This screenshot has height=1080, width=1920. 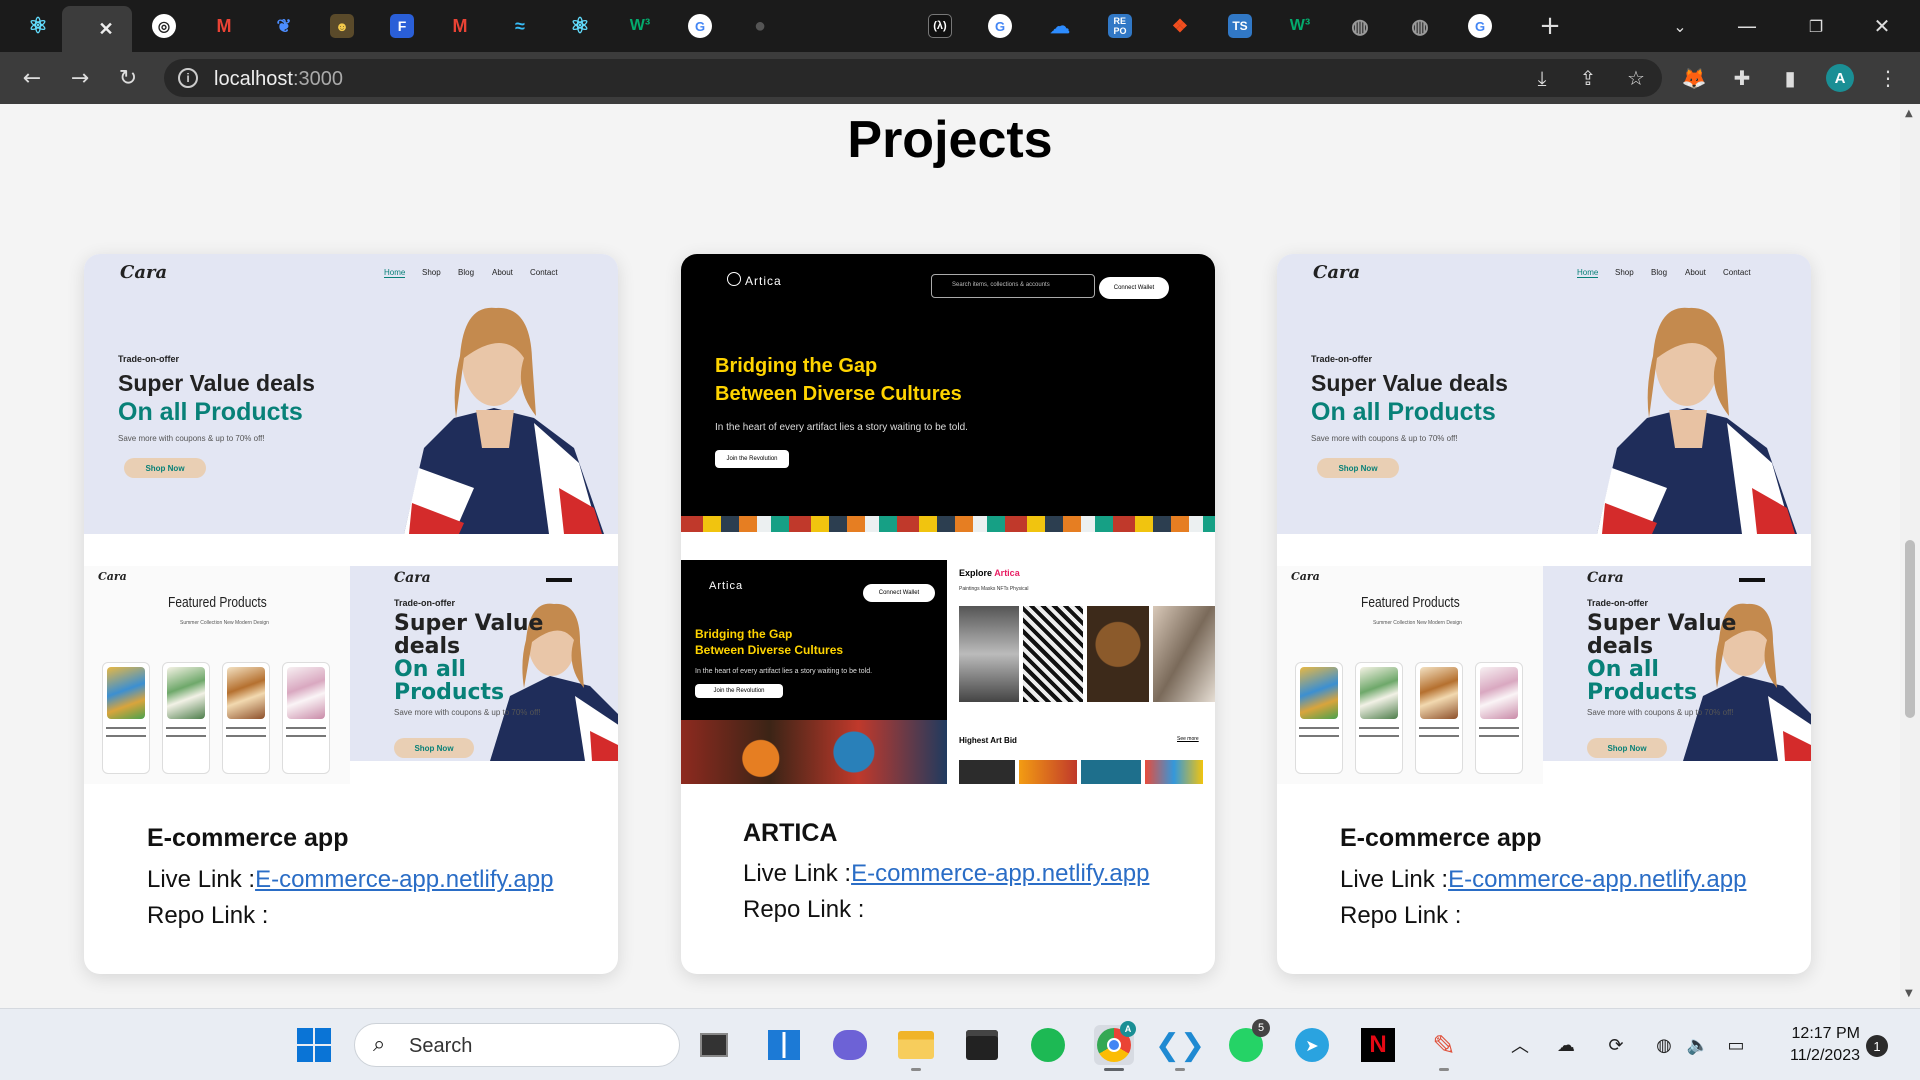 I want to click on github-icon: ●, so click(x=760, y=25).